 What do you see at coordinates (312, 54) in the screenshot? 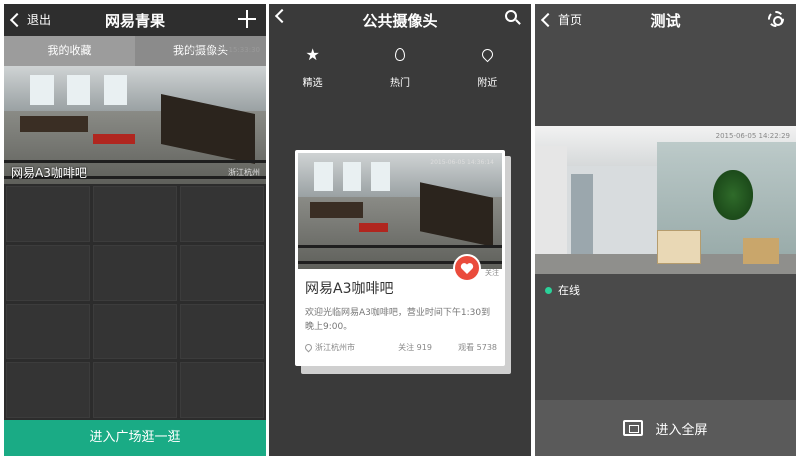
I see `star-icon: ★` at bounding box center [312, 54].